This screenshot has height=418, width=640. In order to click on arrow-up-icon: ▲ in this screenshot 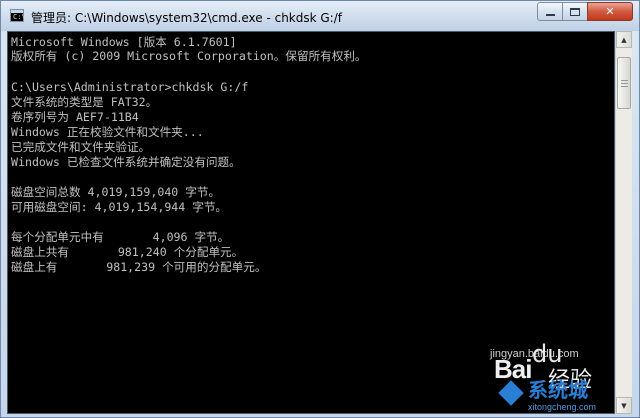, I will do `click(624, 39)`.